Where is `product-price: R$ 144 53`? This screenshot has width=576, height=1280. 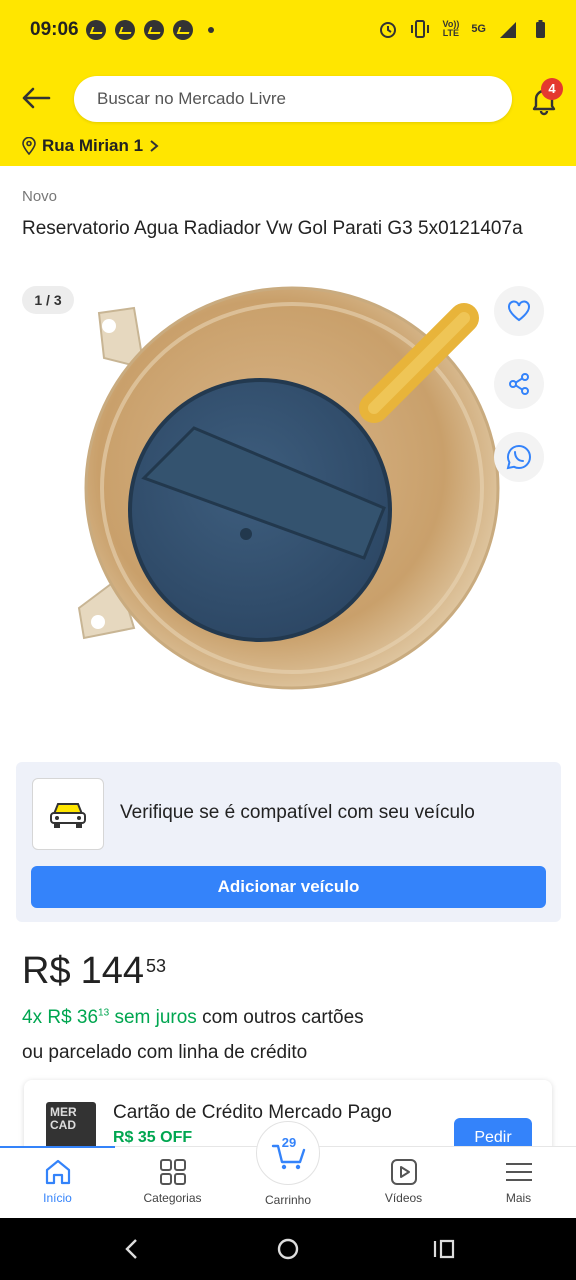
product-price: R$ 144 53 is located at coordinates (94, 971).